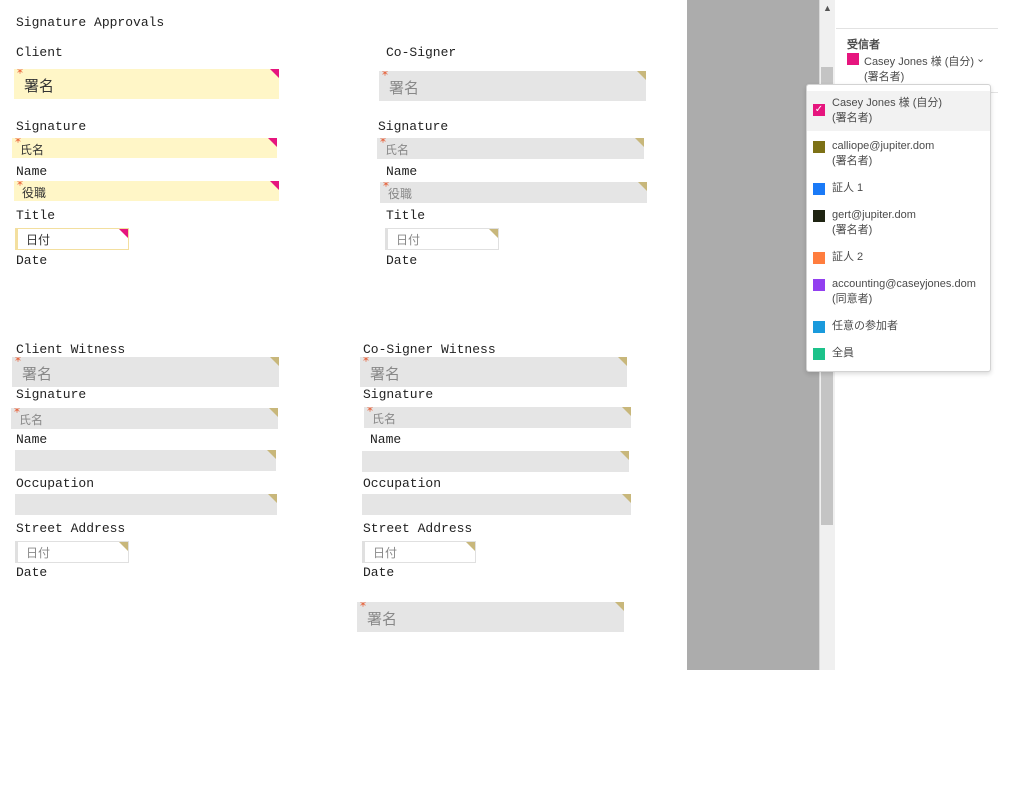 Image resolution: width=1034 pixels, height=798 pixels. Describe the element at coordinates (904, 284) in the screenshot. I see `recipient-option-name: accounting@caseyjones.dom` at that location.